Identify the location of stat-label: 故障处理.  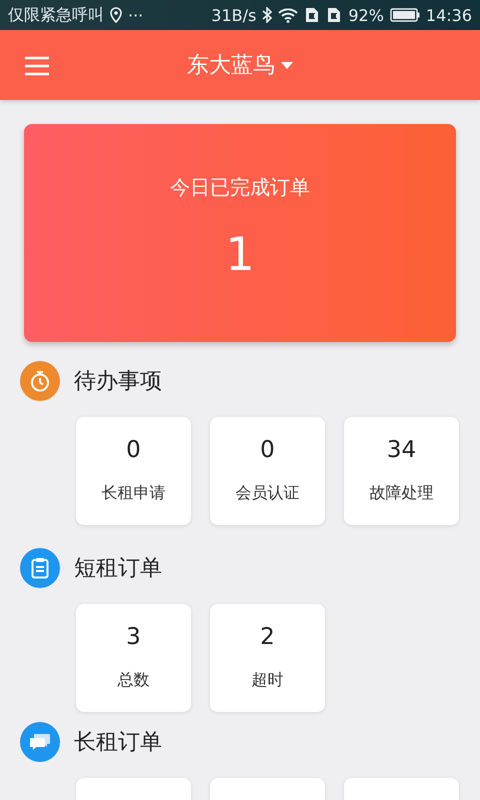
(402, 493).